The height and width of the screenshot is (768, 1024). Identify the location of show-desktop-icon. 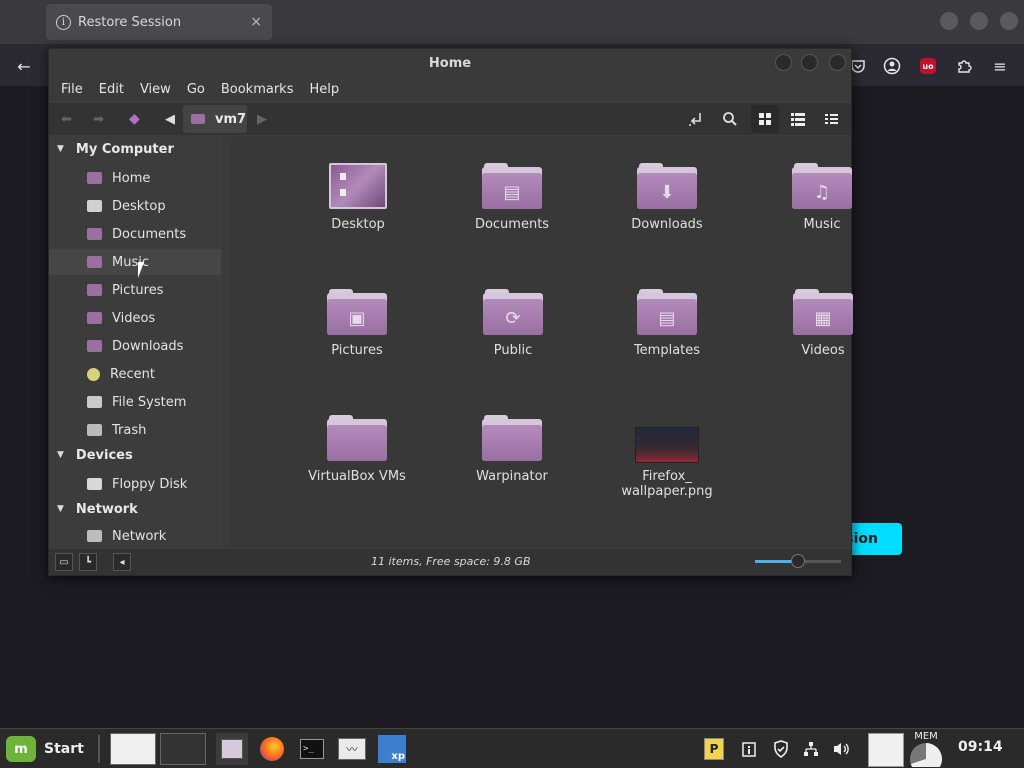
(886, 750).